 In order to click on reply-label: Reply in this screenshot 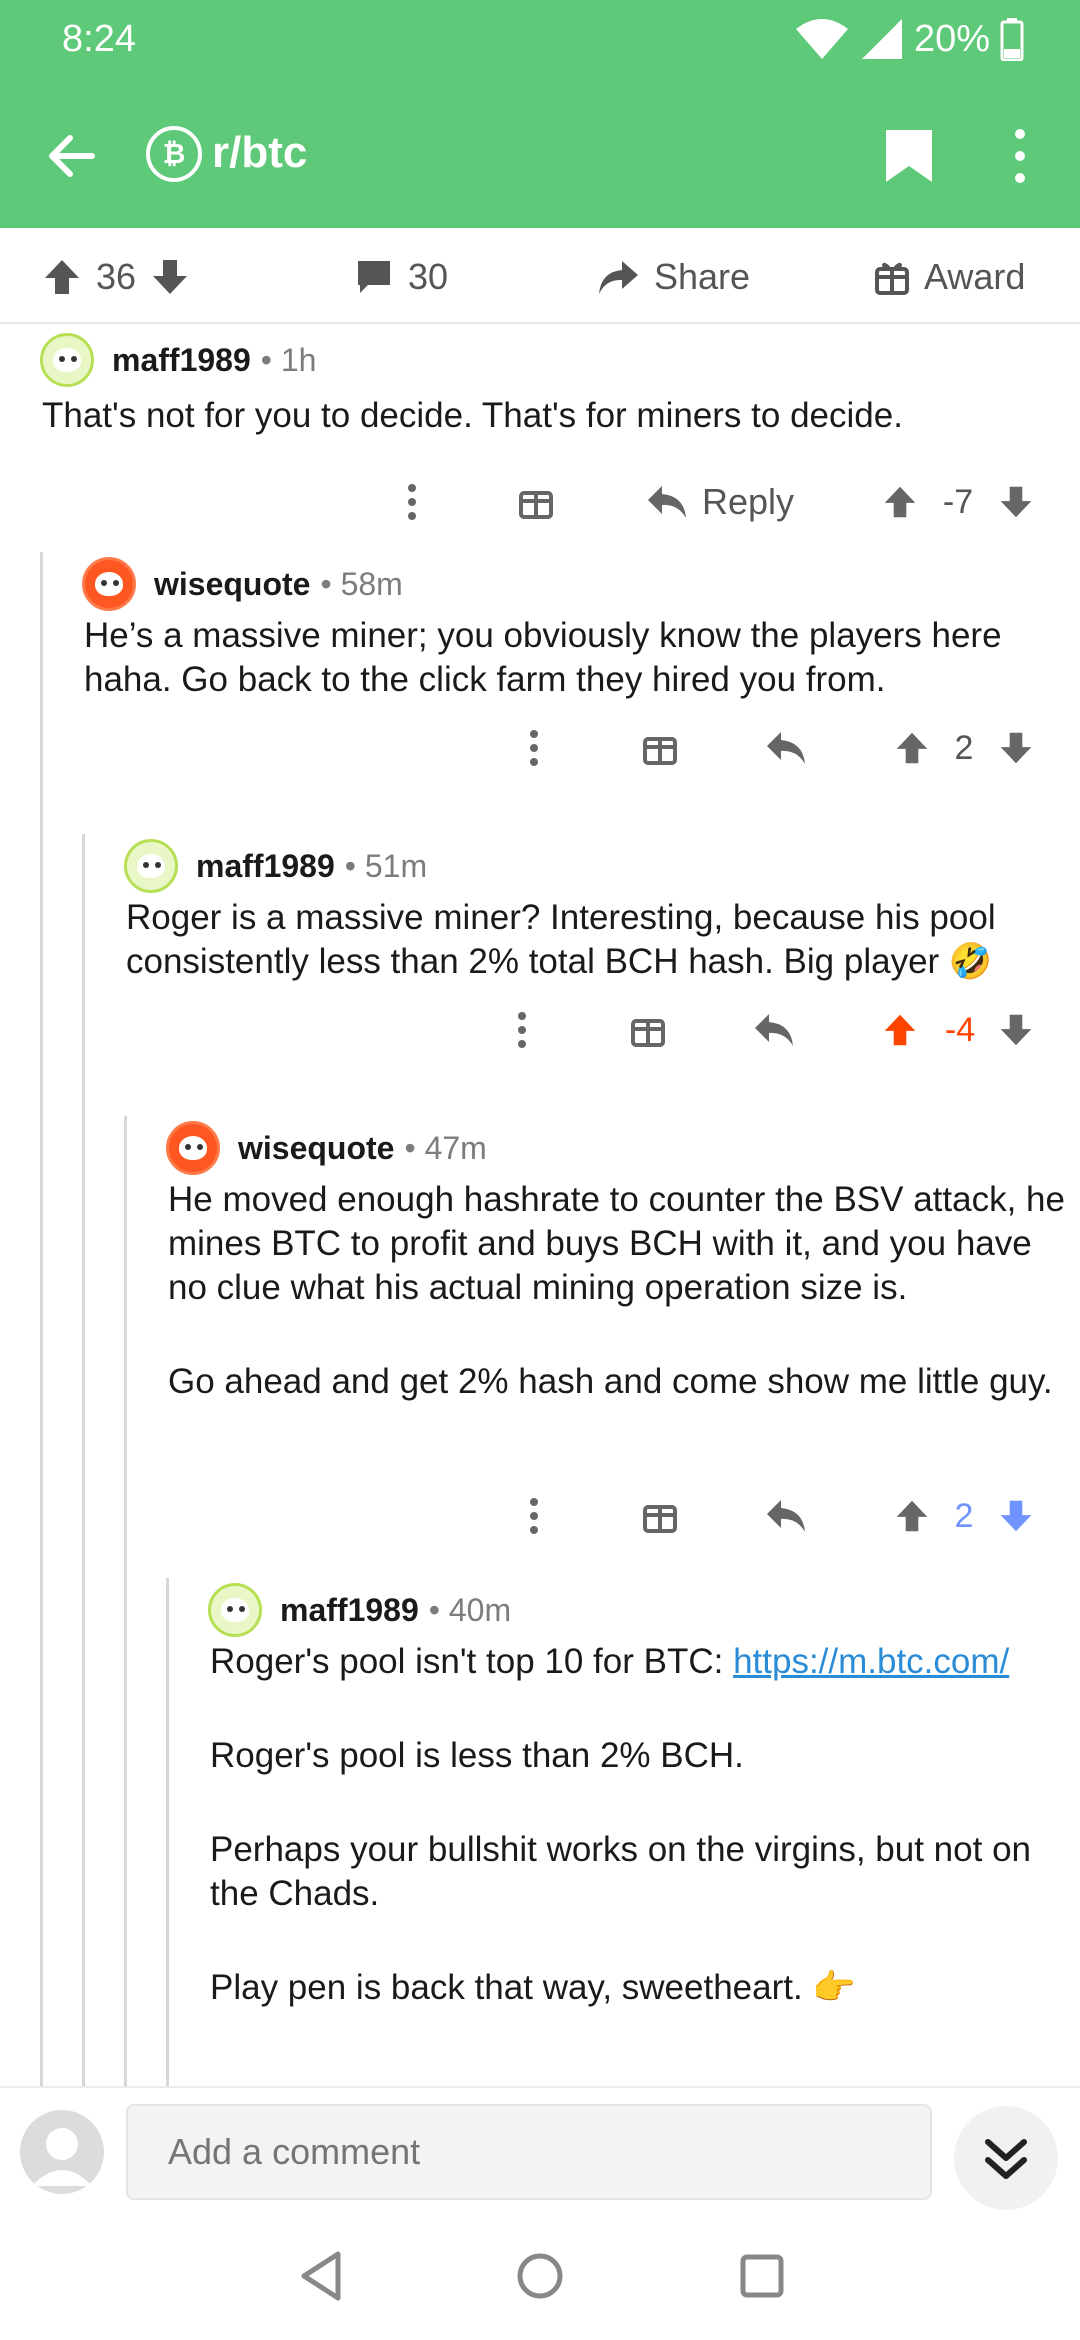, I will do `click(748, 501)`.